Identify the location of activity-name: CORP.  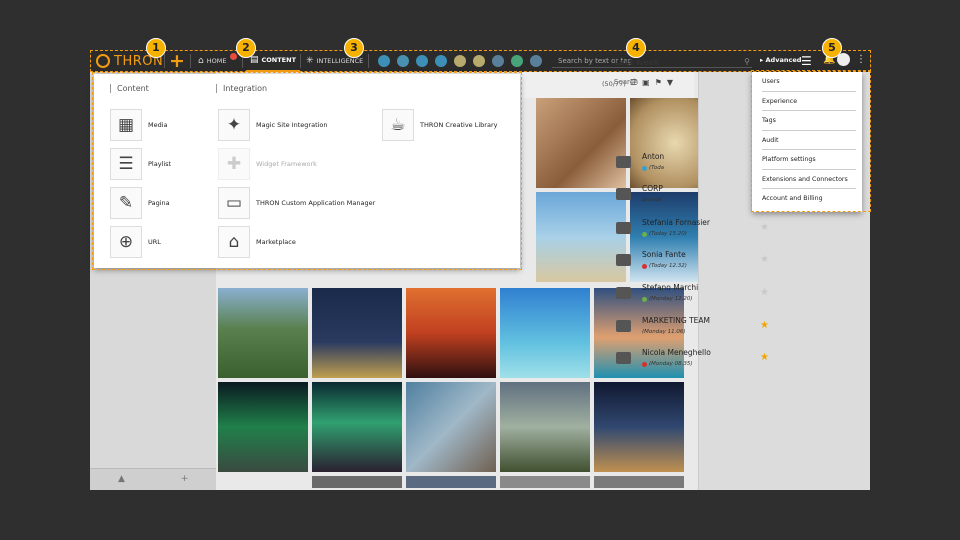
(652, 188).